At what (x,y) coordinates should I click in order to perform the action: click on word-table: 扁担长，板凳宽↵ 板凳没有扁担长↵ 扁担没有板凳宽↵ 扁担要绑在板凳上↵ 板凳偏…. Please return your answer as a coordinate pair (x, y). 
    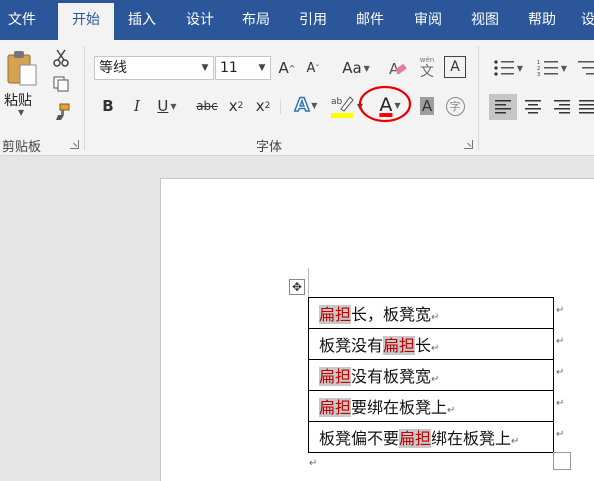
    Looking at the image, I should click on (431, 375).